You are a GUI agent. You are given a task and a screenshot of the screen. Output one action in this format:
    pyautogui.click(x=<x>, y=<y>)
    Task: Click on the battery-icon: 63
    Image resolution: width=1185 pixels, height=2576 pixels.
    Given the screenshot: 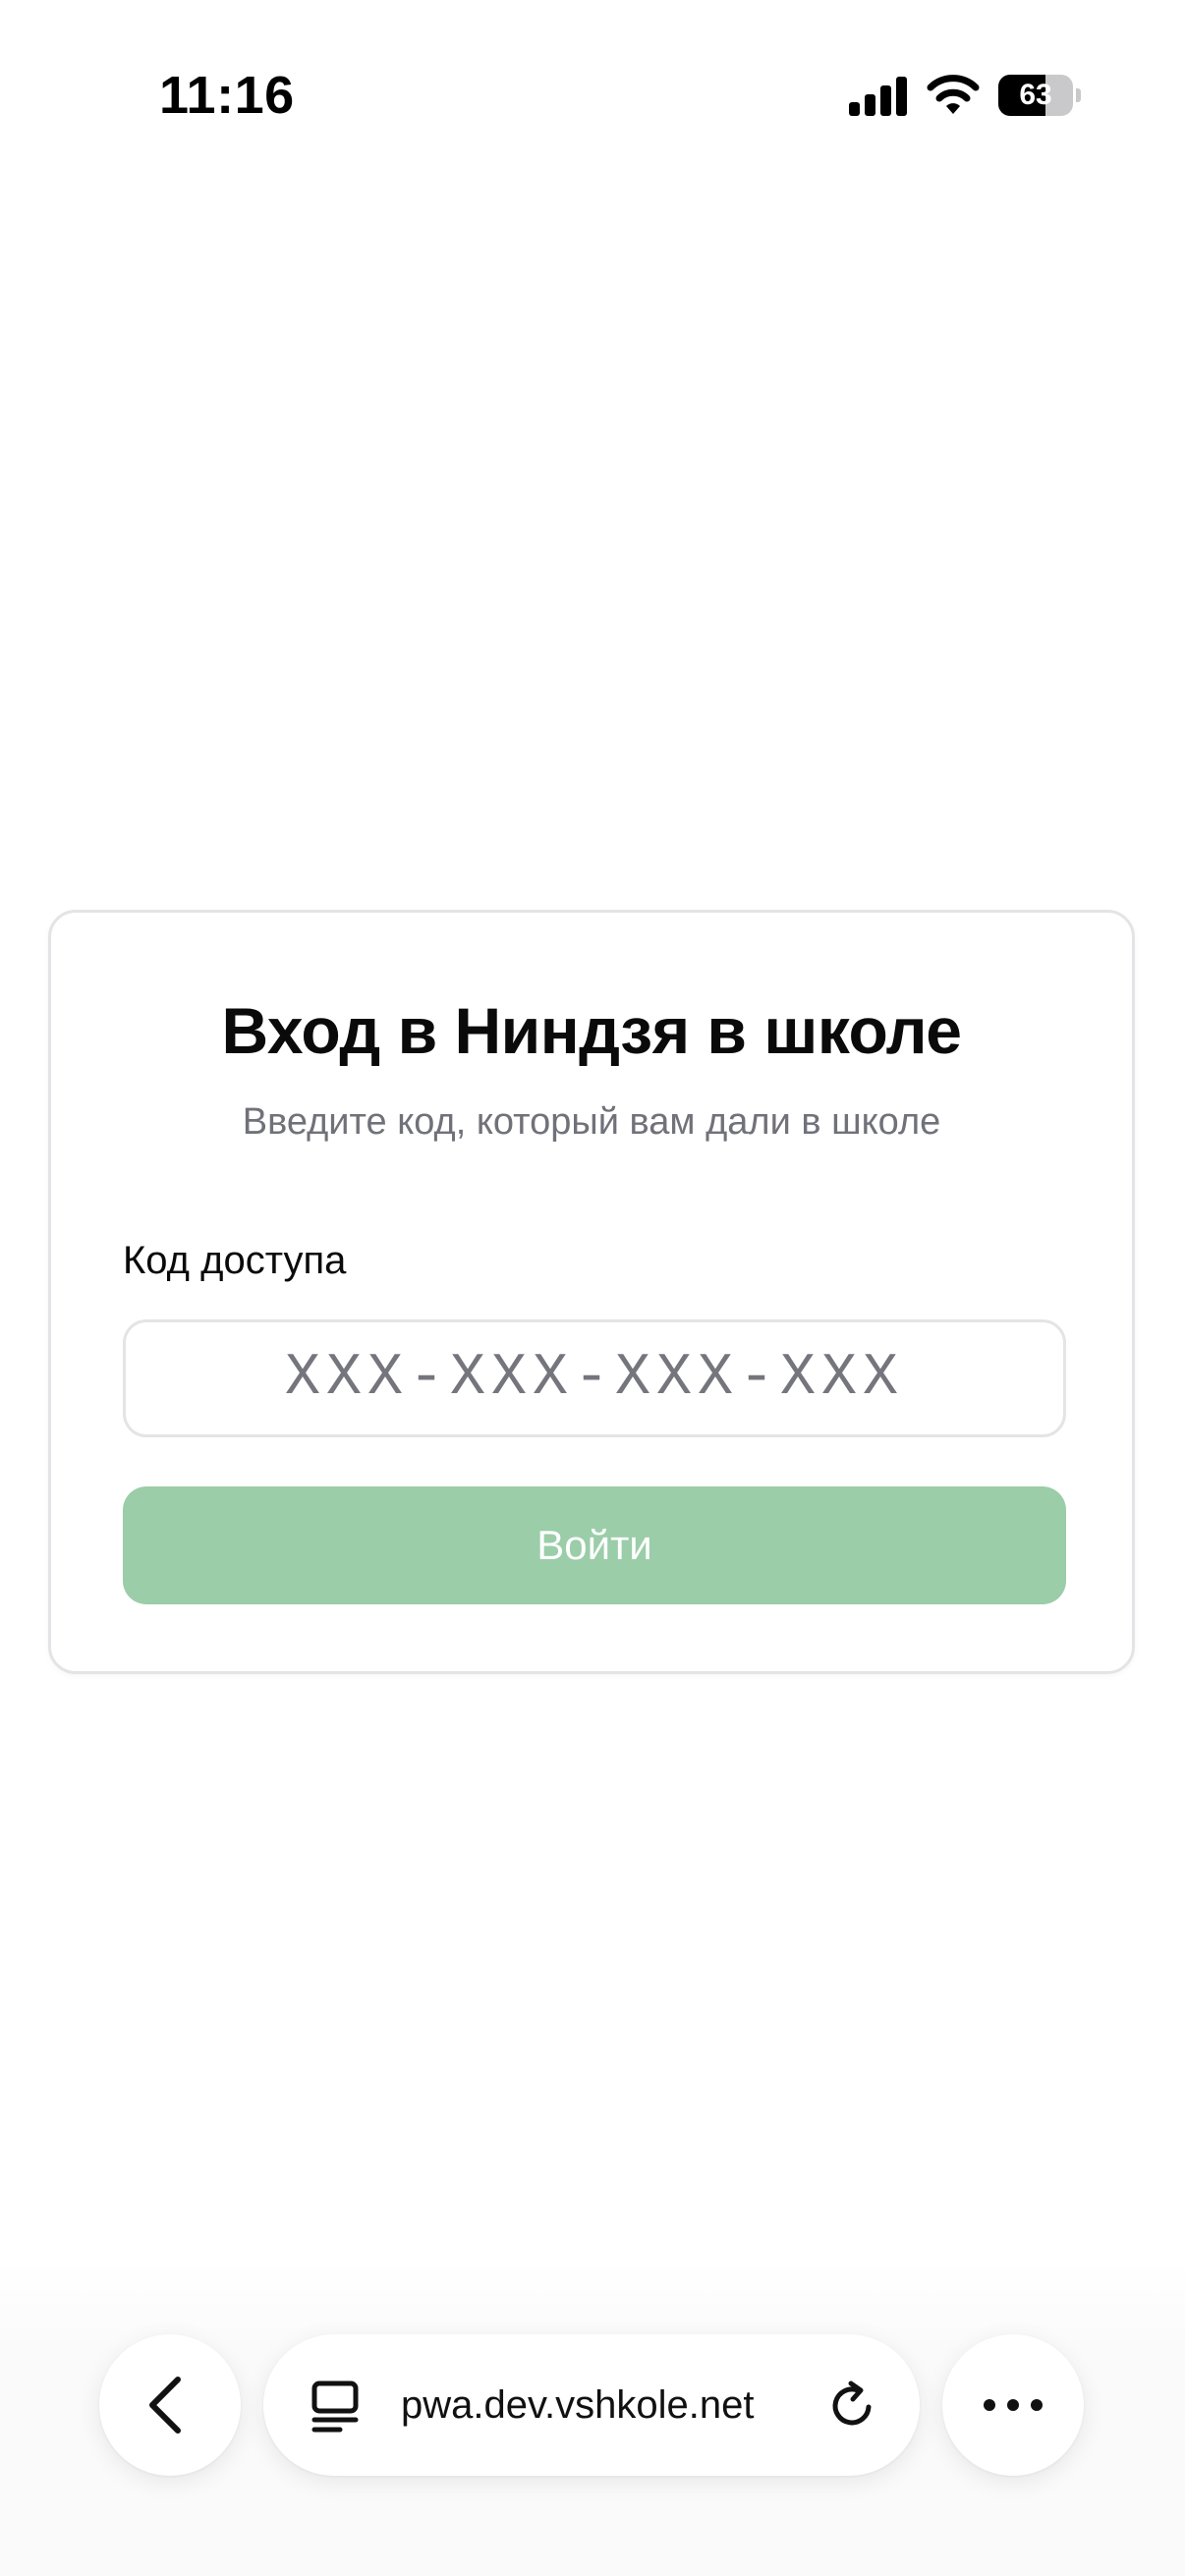 What is the action you would take?
    pyautogui.click(x=1040, y=95)
    